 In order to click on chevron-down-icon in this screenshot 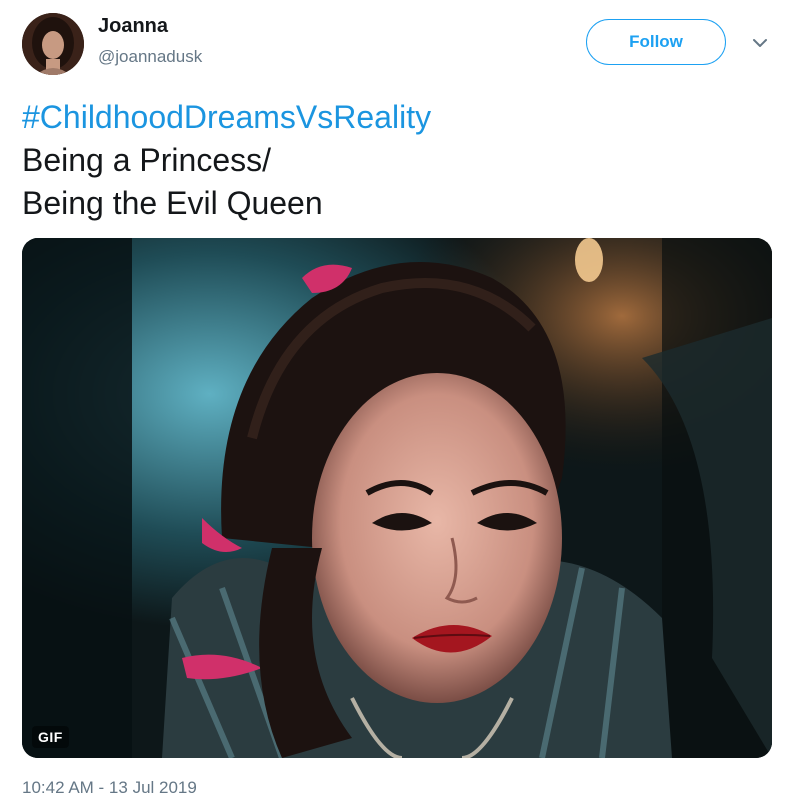, I will do `click(760, 43)`.